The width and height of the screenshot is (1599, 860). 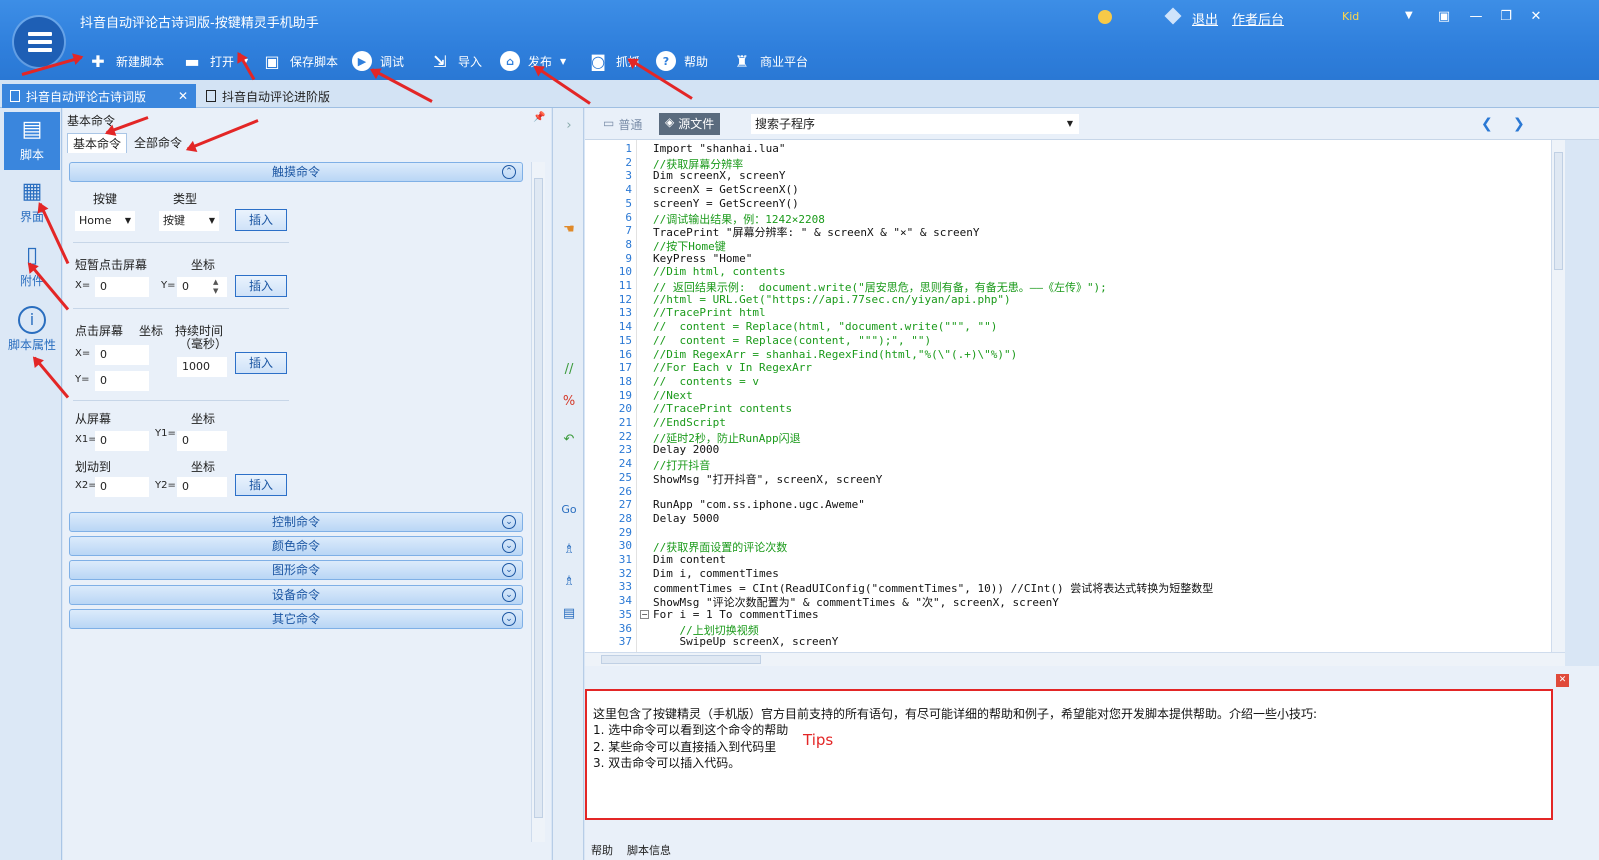 I want to click on code-line: KeyPress "Home", so click(x=703, y=258).